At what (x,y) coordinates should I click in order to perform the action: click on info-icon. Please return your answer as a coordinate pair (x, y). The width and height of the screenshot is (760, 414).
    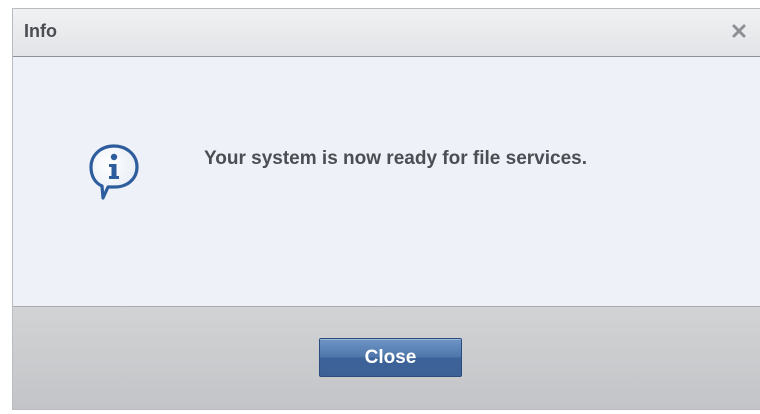
    Looking at the image, I should click on (114, 173).